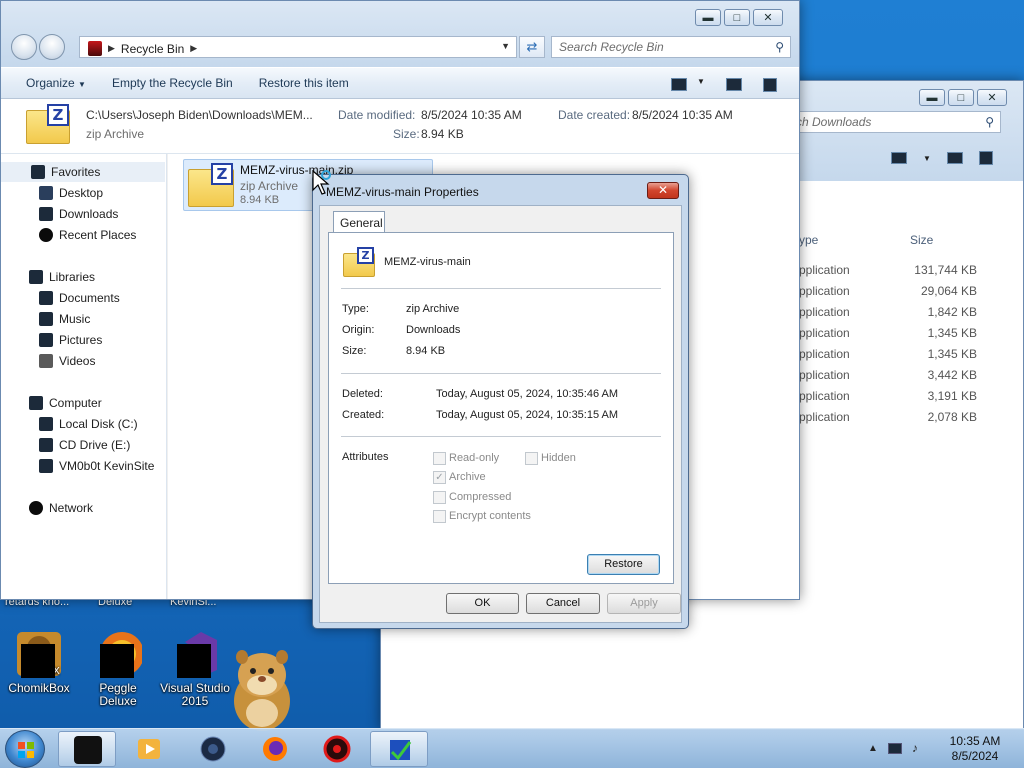  What do you see at coordinates (439, 516) in the screenshot?
I see `encrypt-checkbox` at bounding box center [439, 516].